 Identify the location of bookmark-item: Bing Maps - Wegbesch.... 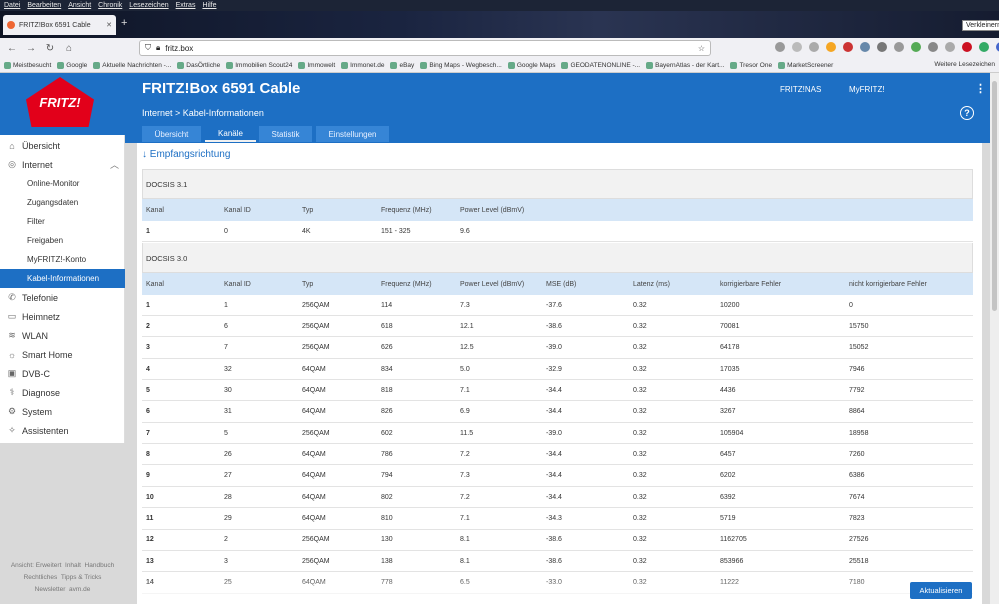
(461, 65).